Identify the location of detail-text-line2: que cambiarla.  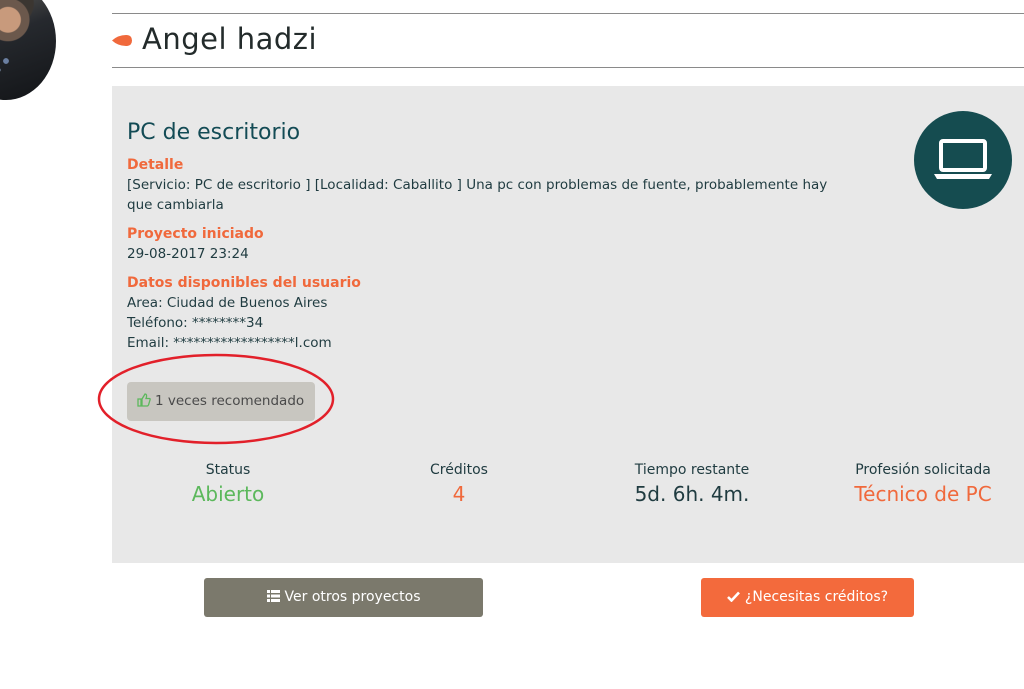
(175, 205).